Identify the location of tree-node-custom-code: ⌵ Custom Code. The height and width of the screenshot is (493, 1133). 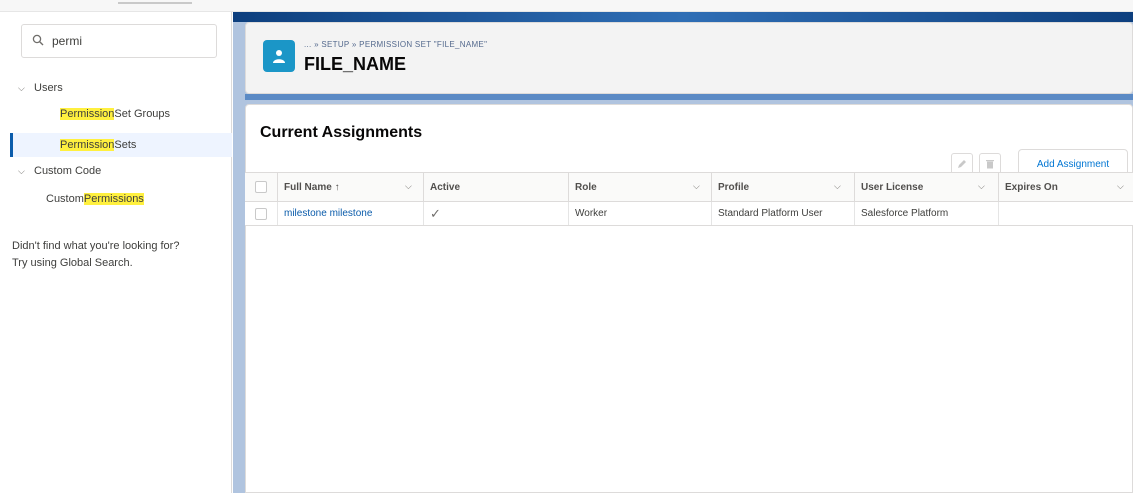
(59, 171).